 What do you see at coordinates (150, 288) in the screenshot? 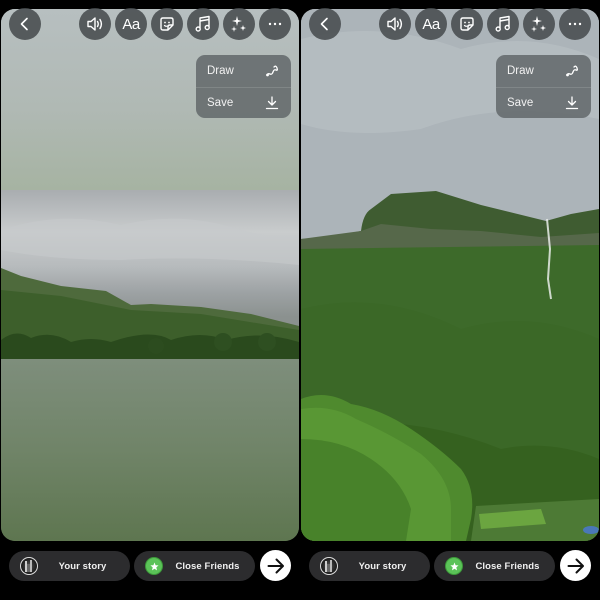
I see `landscape-photo` at bounding box center [150, 288].